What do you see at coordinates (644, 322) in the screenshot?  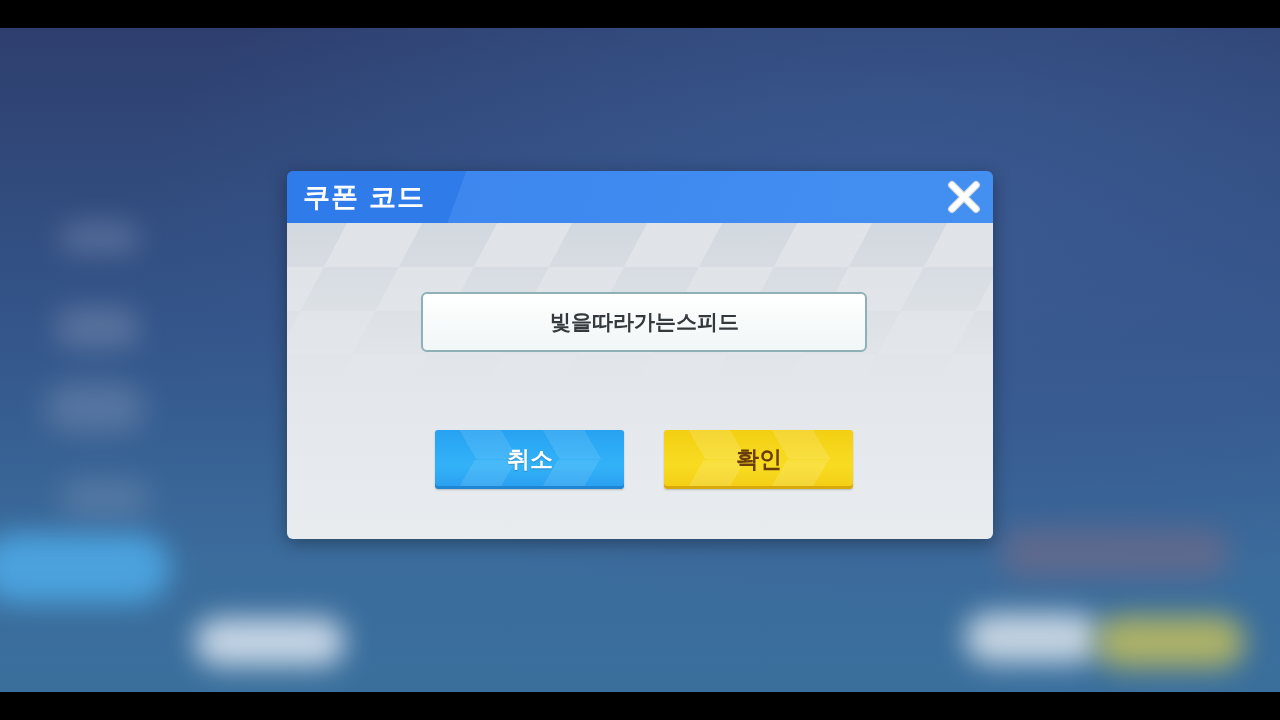 I see `coupon-code-field: 빛을따라가는스피드` at bounding box center [644, 322].